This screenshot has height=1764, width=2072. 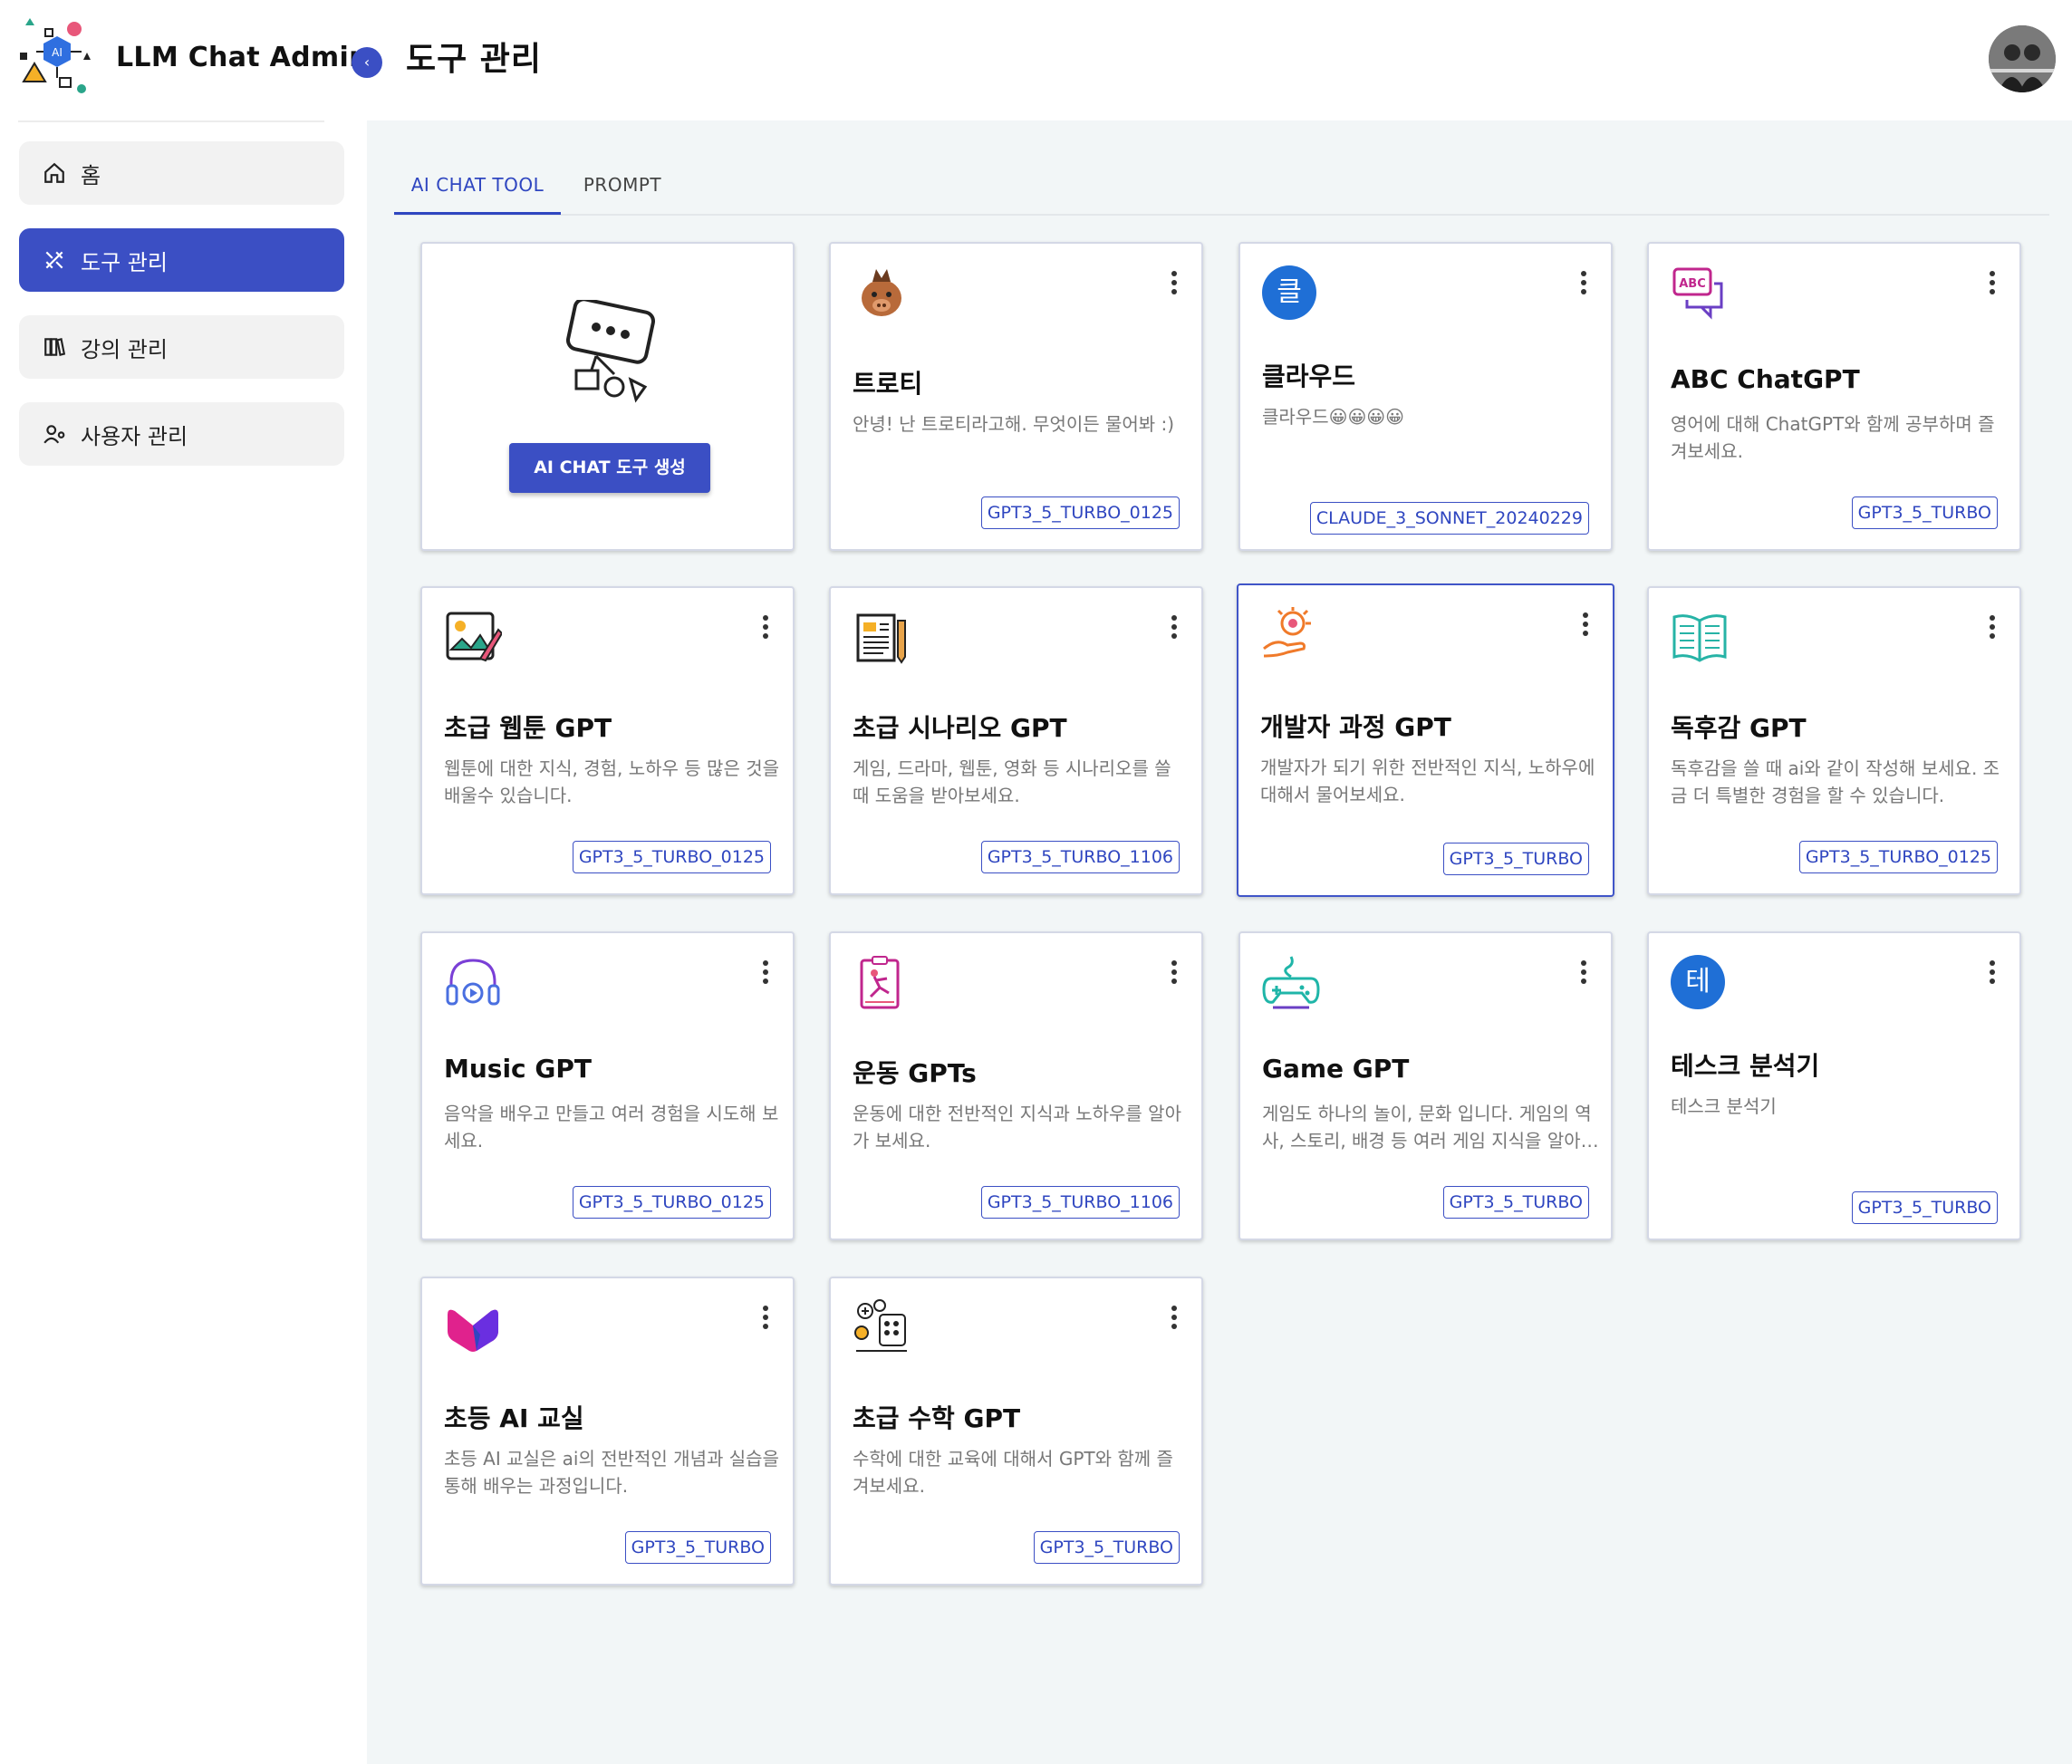 What do you see at coordinates (880, 982) in the screenshot?
I see `exercise-icon` at bounding box center [880, 982].